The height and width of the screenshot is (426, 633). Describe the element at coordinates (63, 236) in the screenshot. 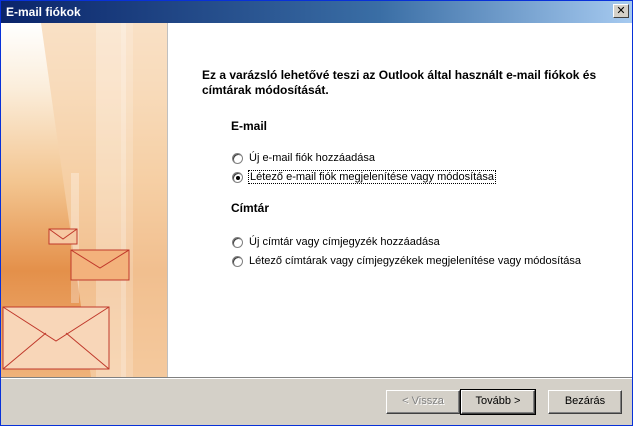

I see `small-envelope-icon` at that location.